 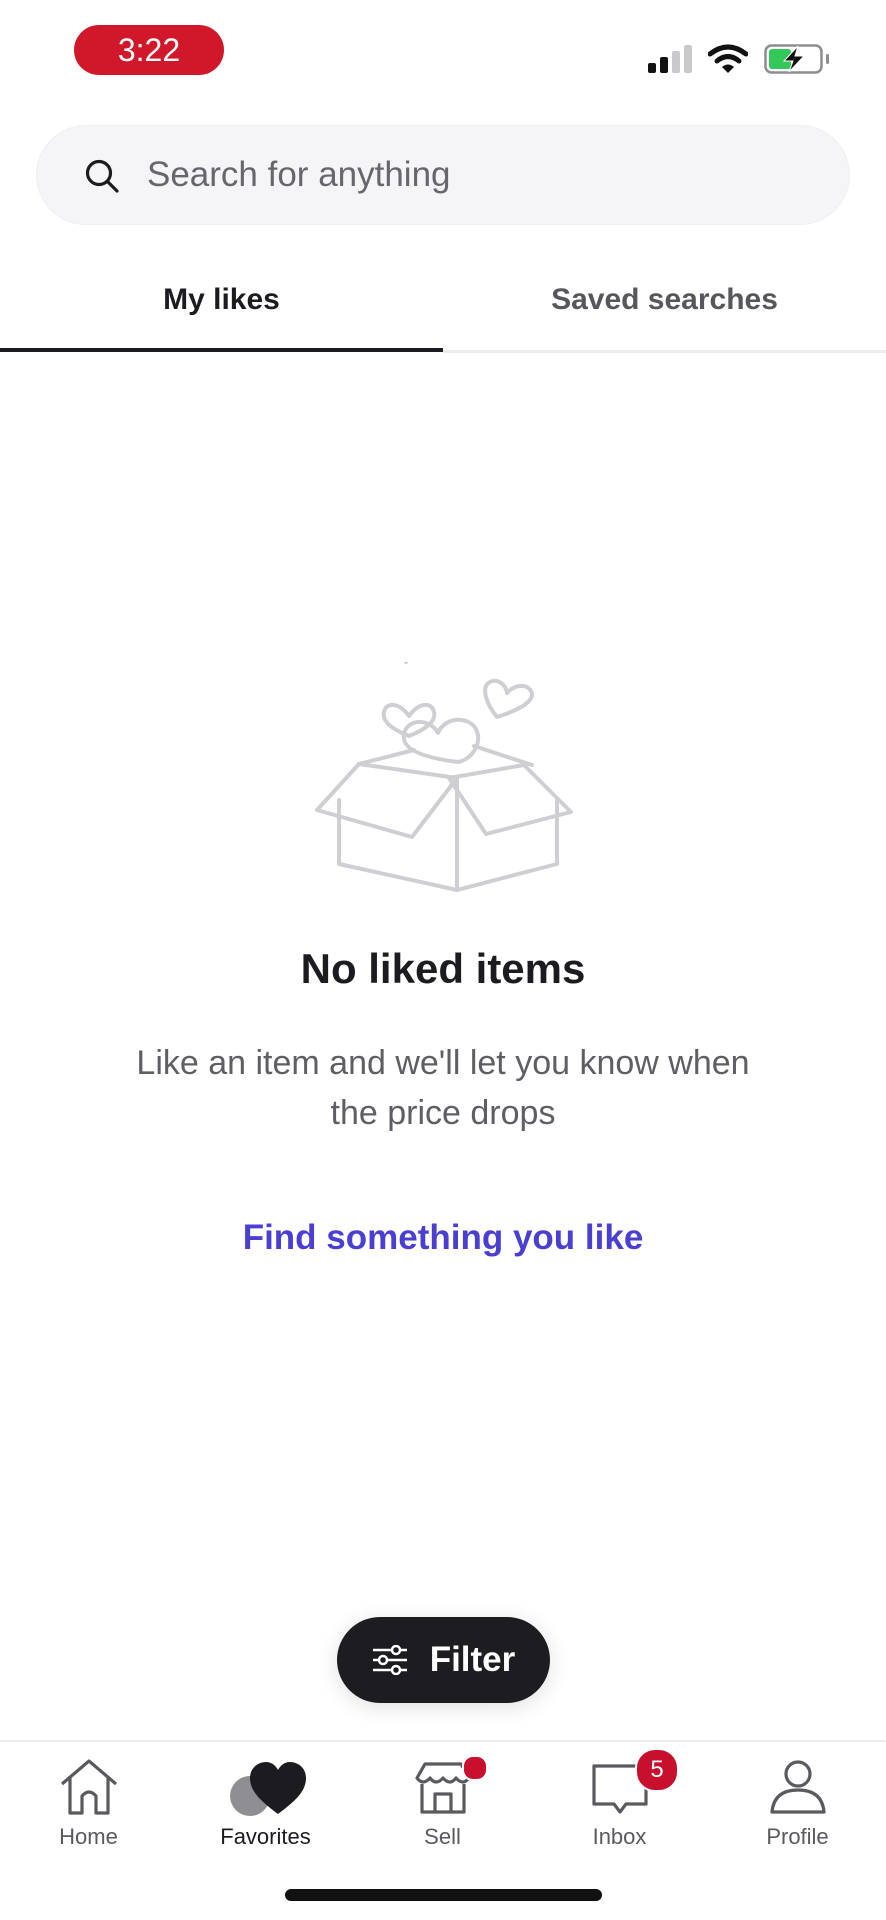 What do you see at coordinates (443, 1238) in the screenshot?
I see `find-something-link: Find something you like` at bounding box center [443, 1238].